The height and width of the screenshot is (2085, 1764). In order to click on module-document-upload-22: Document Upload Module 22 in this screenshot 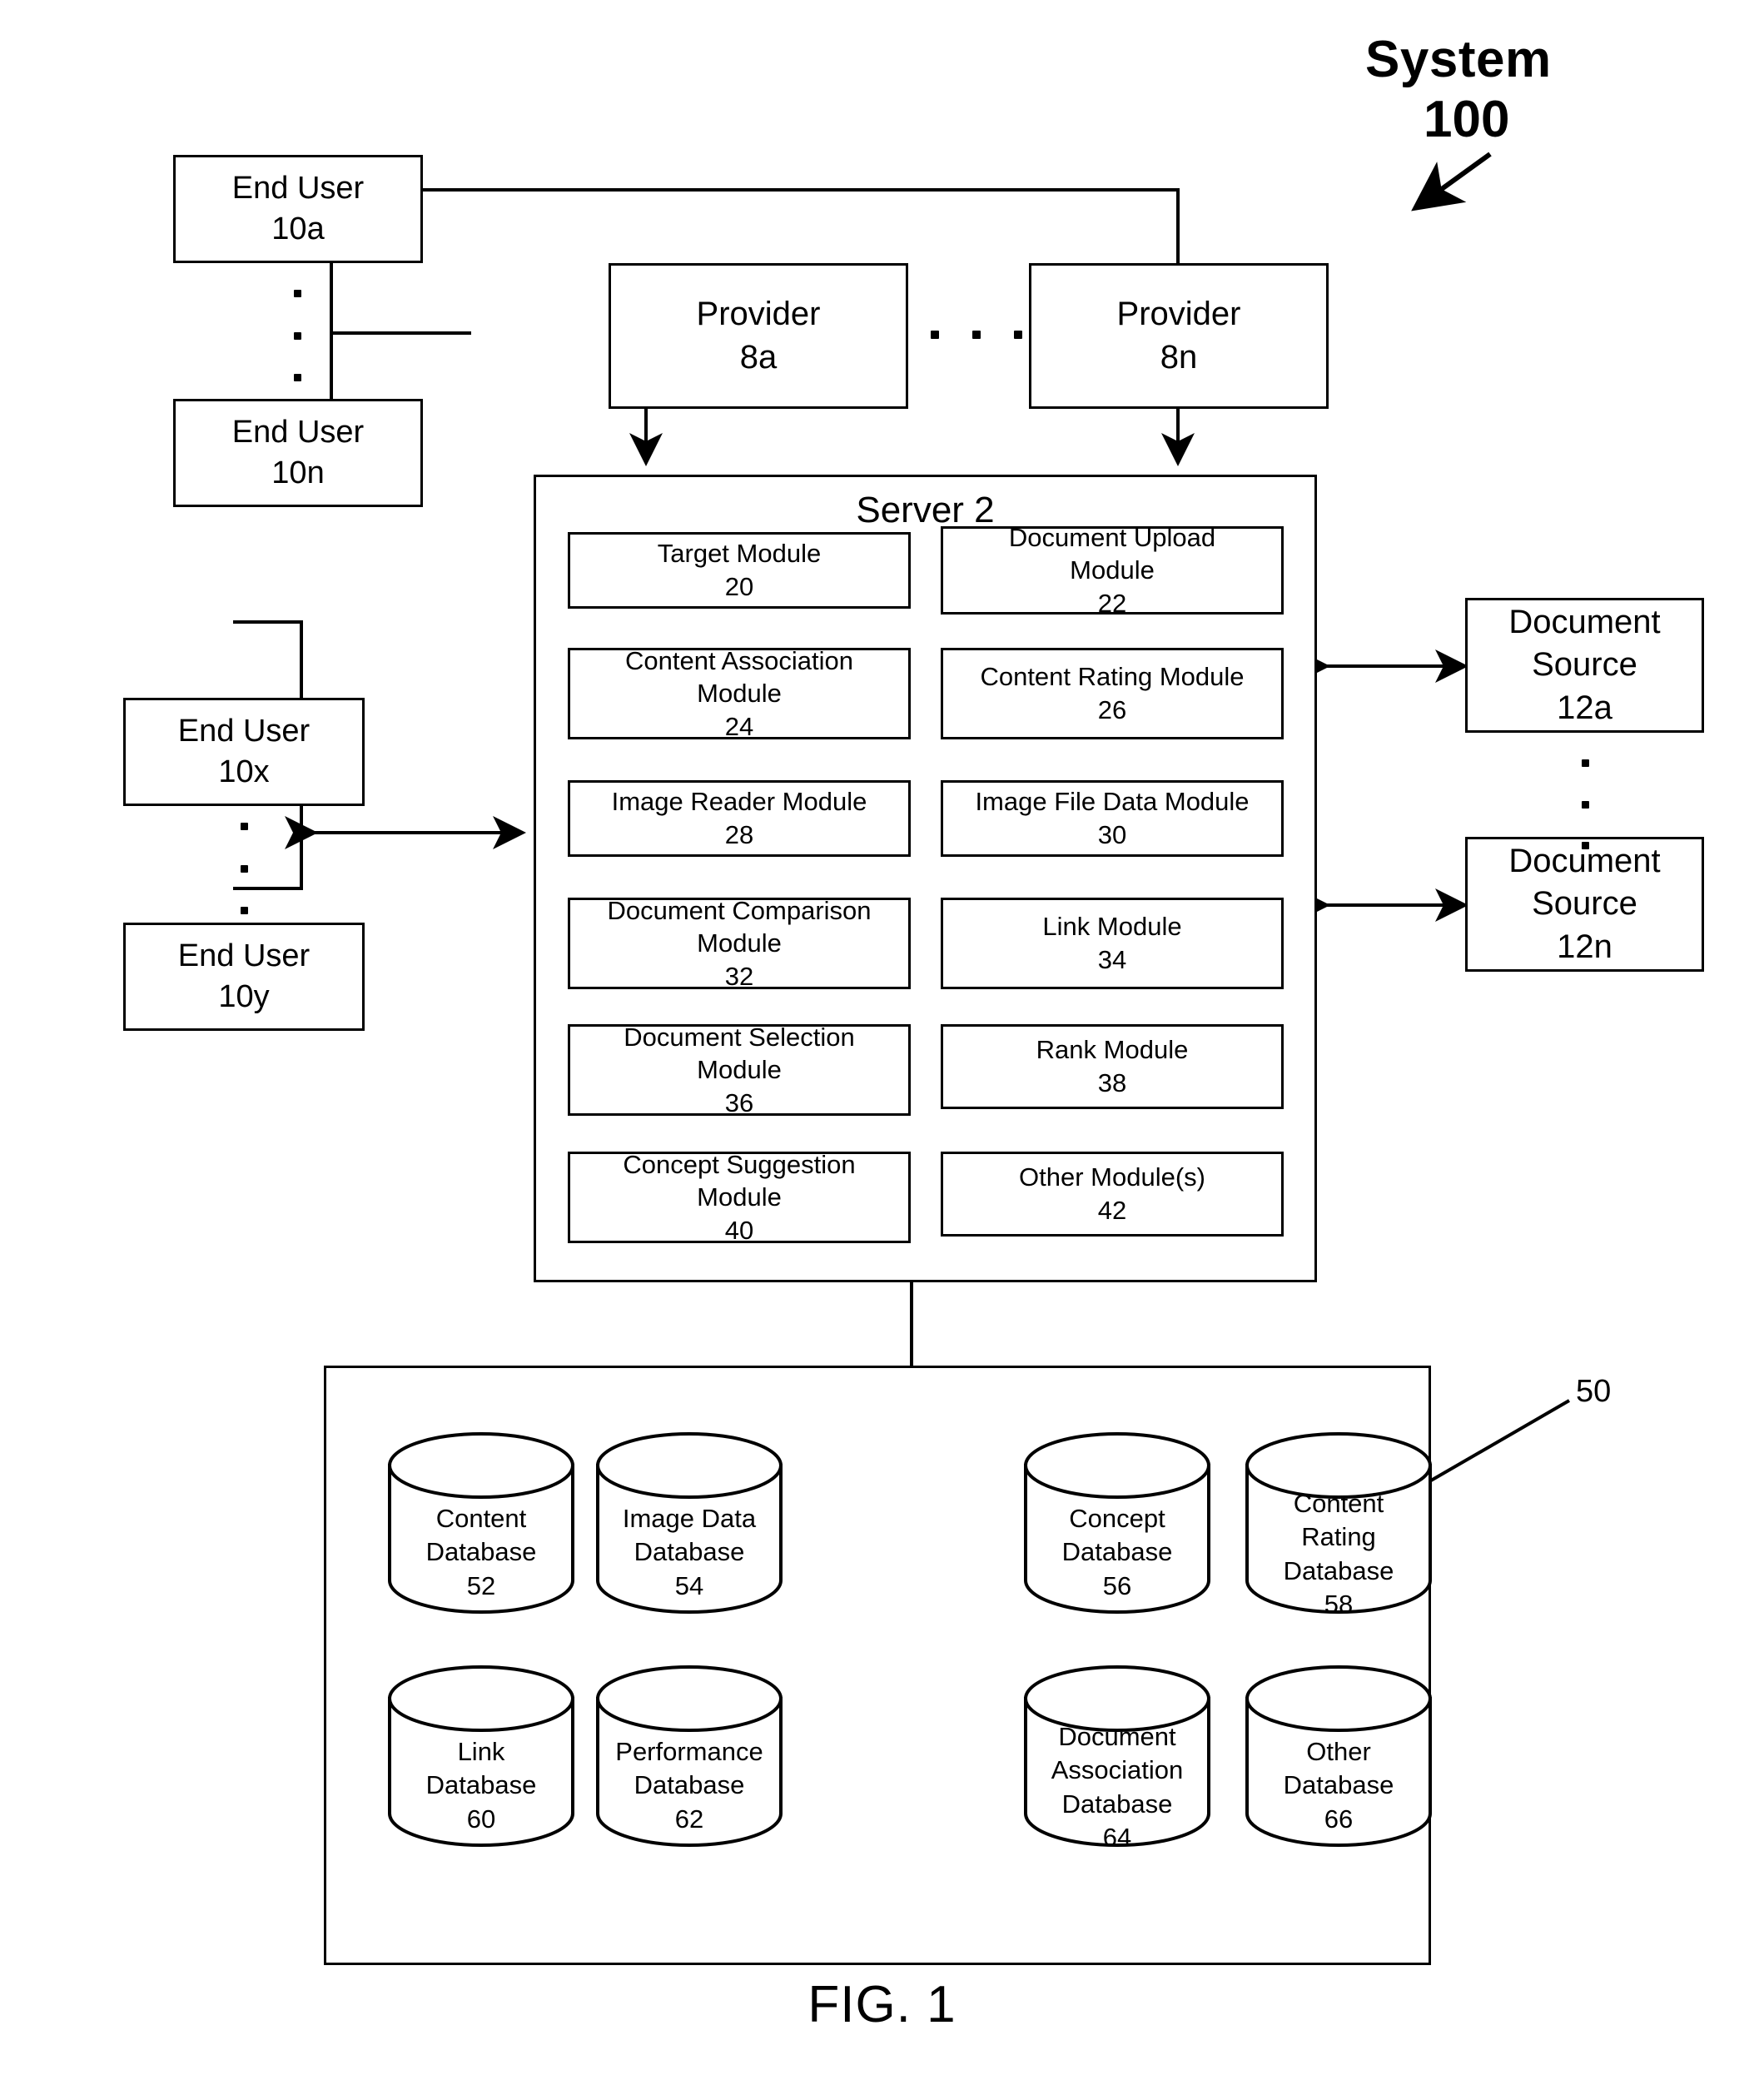, I will do `click(1112, 570)`.